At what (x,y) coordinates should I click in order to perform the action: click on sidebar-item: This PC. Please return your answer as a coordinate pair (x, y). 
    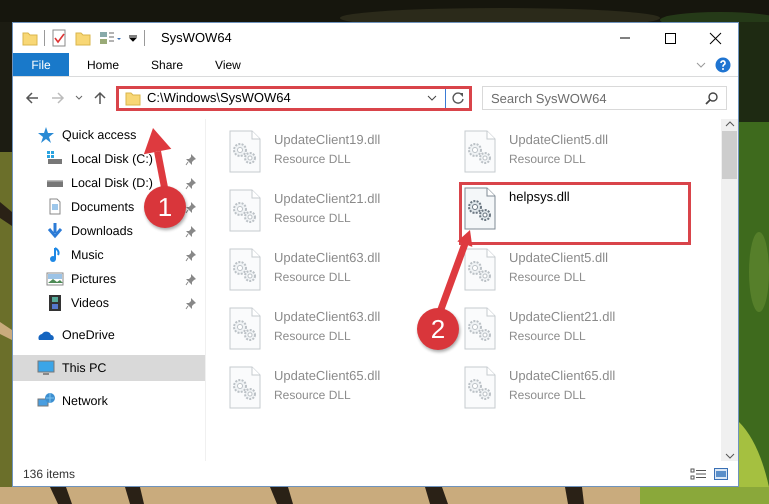
    Looking at the image, I should click on (109, 368).